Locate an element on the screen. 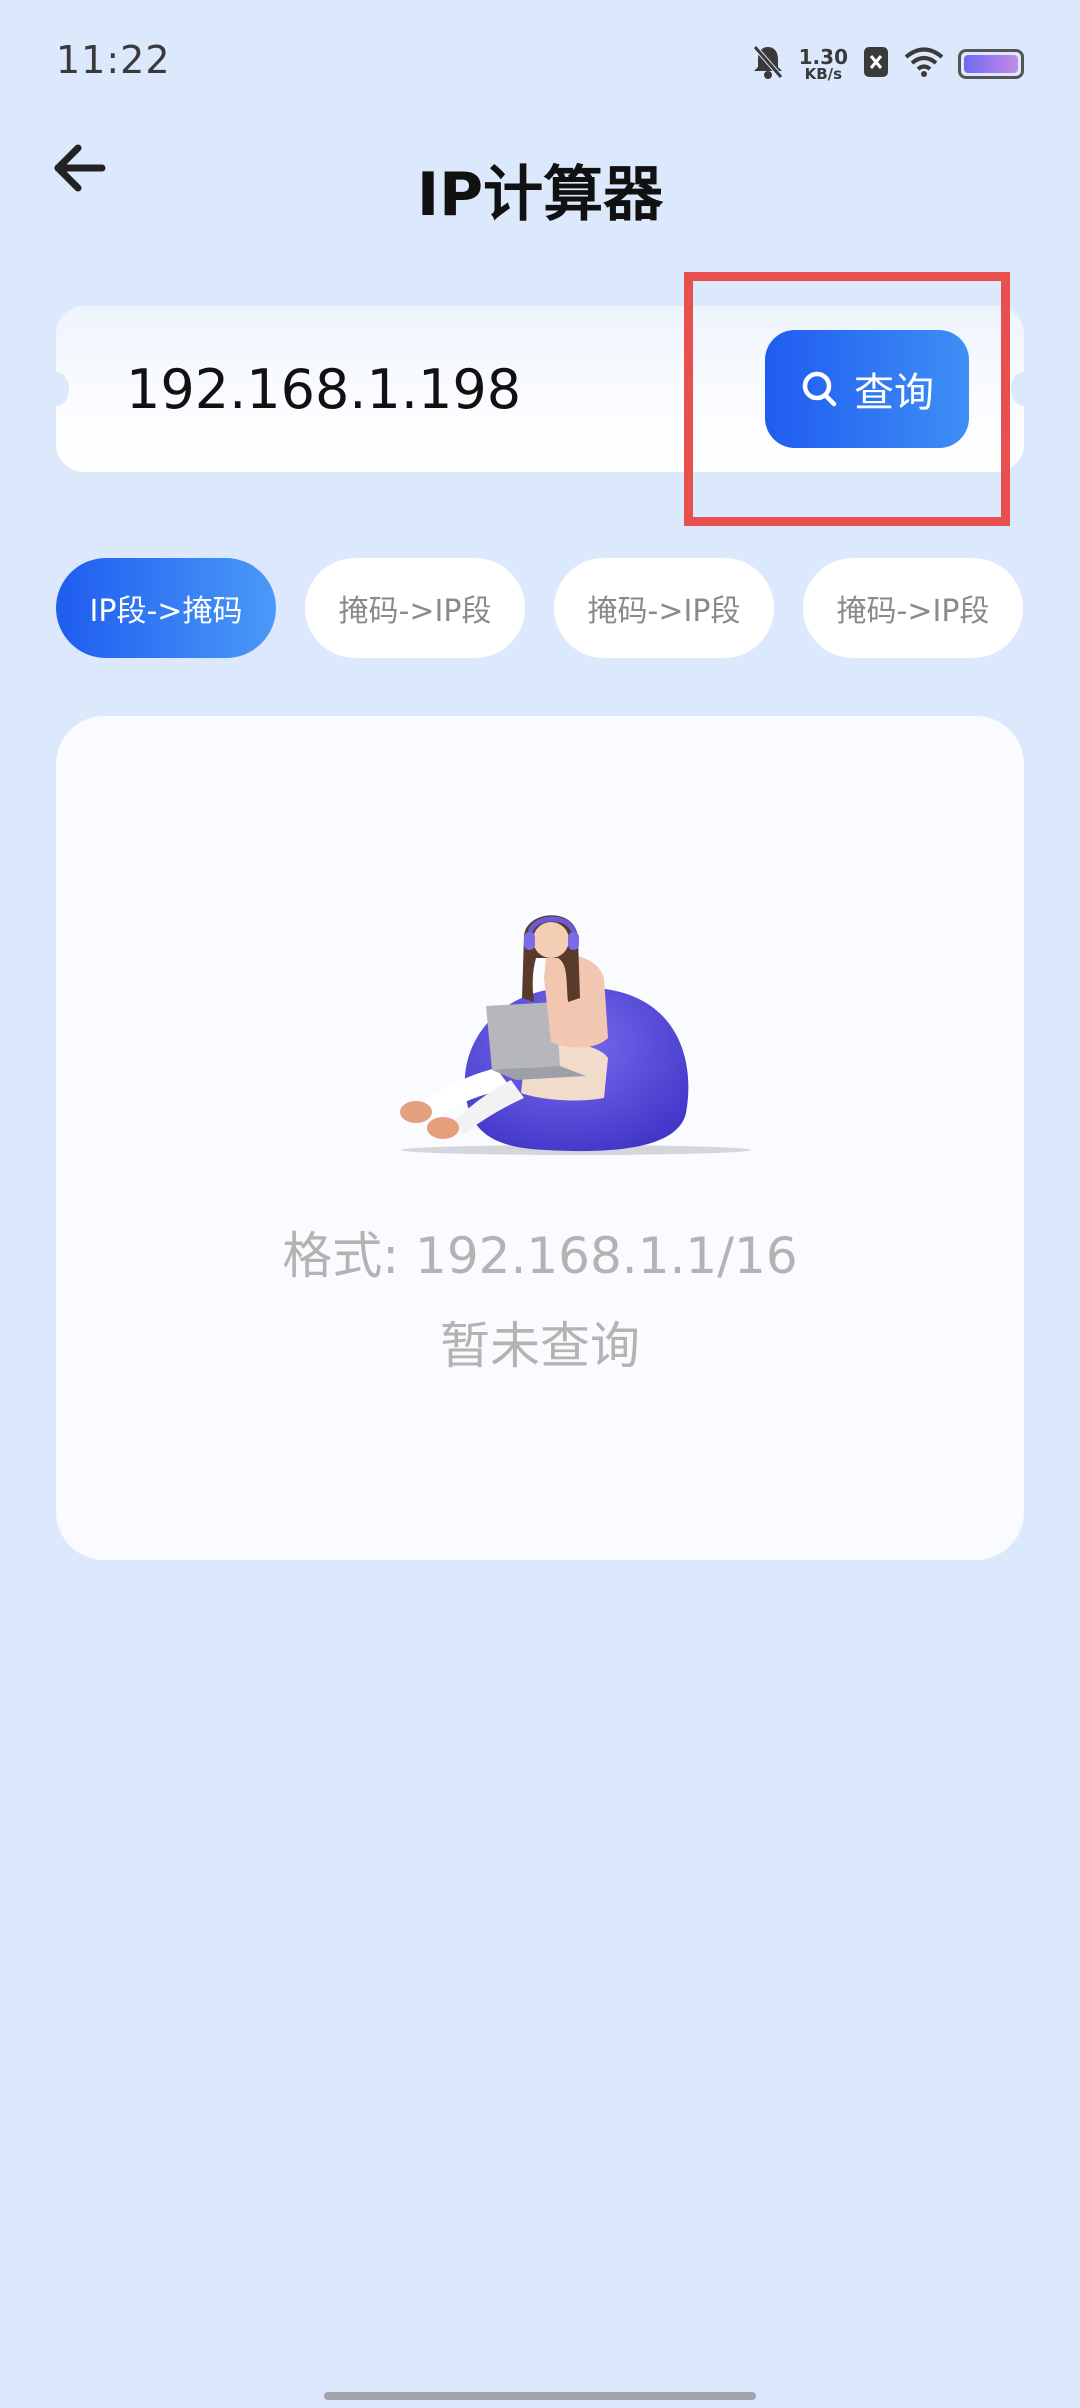  page-title: IP计算器 is located at coordinates (540, 195).